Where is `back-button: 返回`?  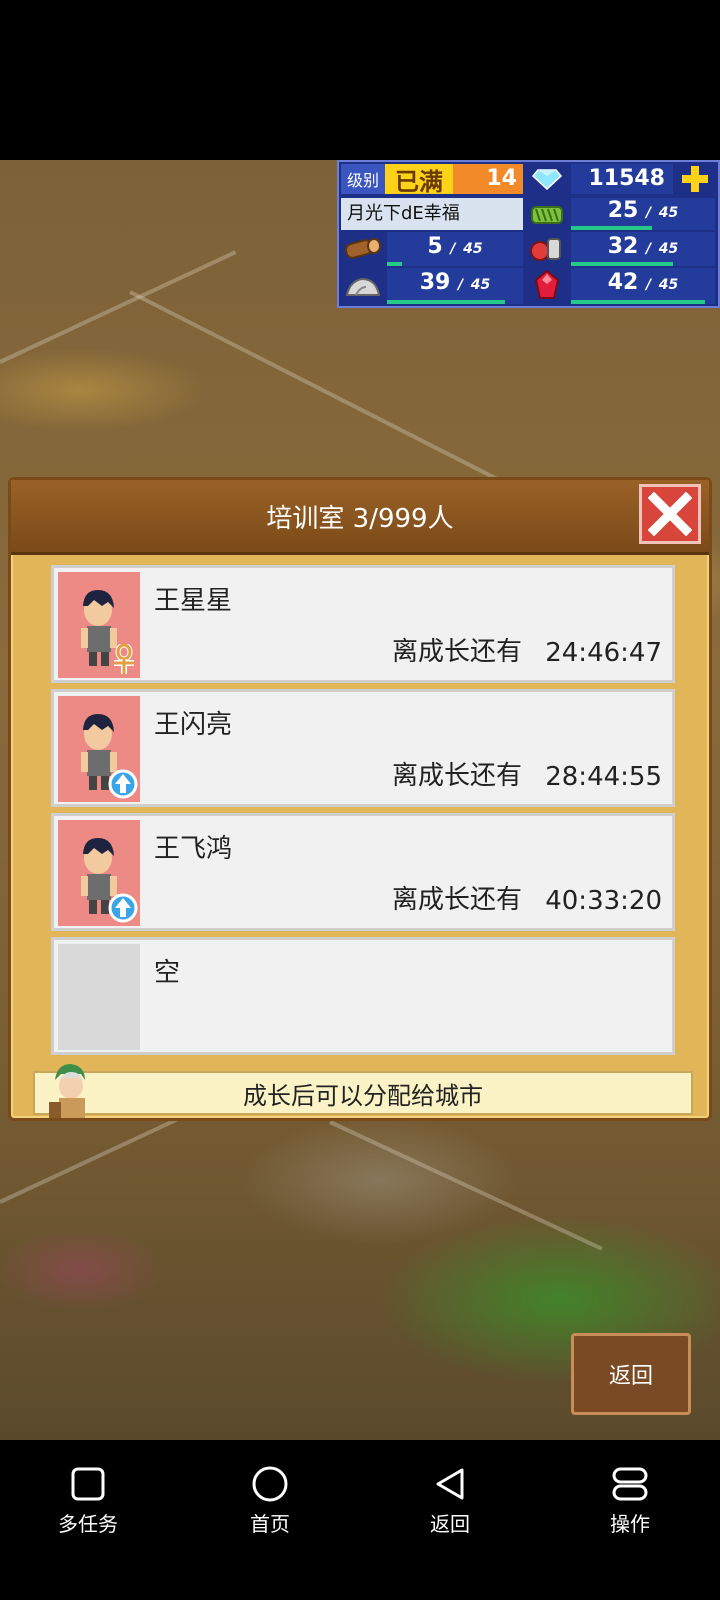 back-button: 返回 is located at coordinates (631, 1374).